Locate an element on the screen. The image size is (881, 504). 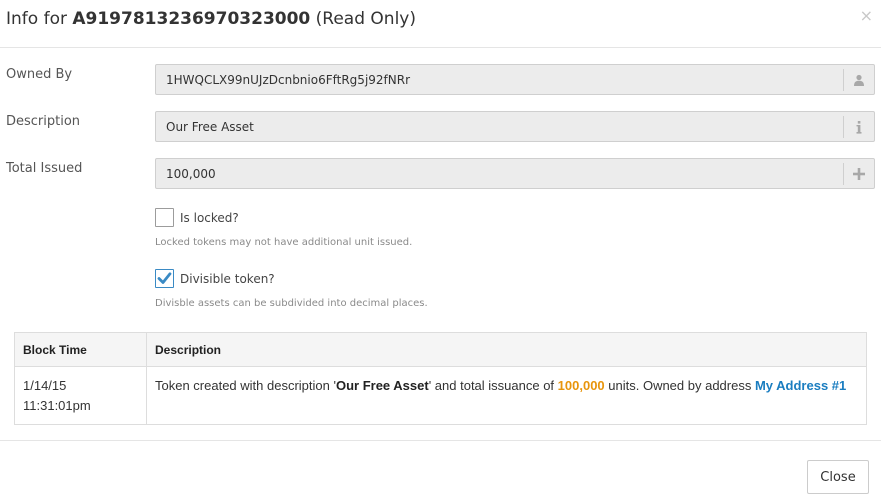
table-header-row: Block Time Description is located at coordinates (440, 349).